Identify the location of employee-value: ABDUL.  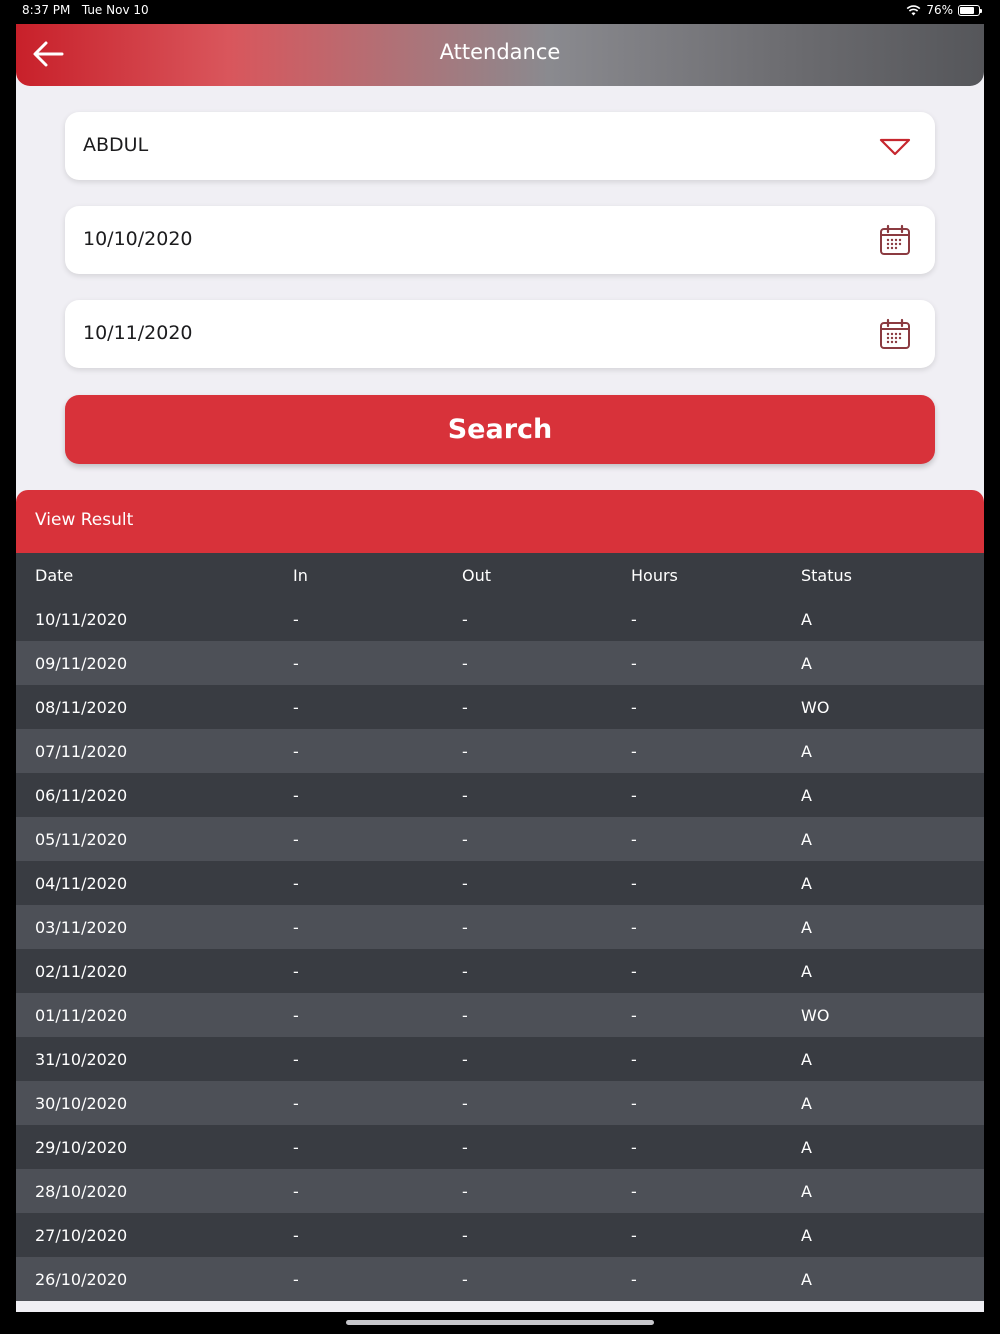
(116, 145).